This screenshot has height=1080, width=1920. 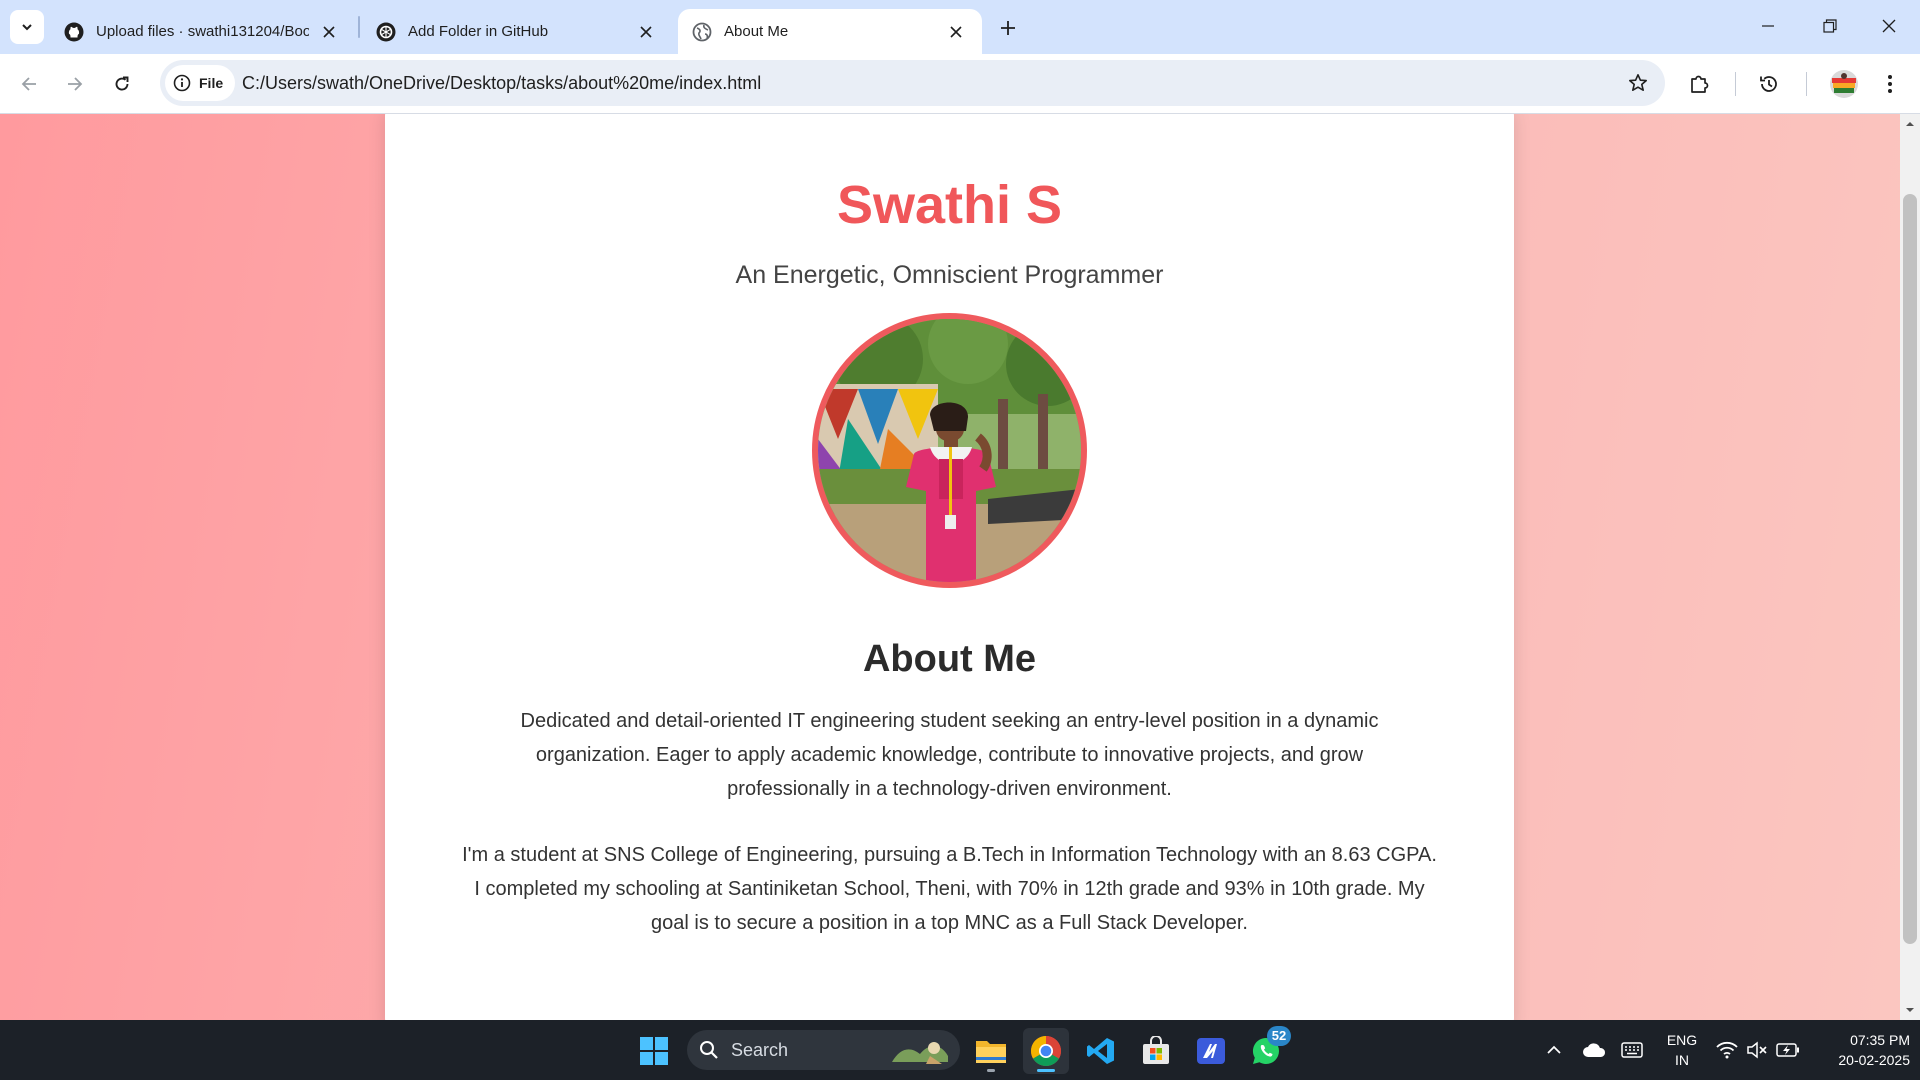 I want to click on windows-taskbar: Search 52 ENG IN 07:35 PM 20-02-2025, so click(x=960, y=1050).